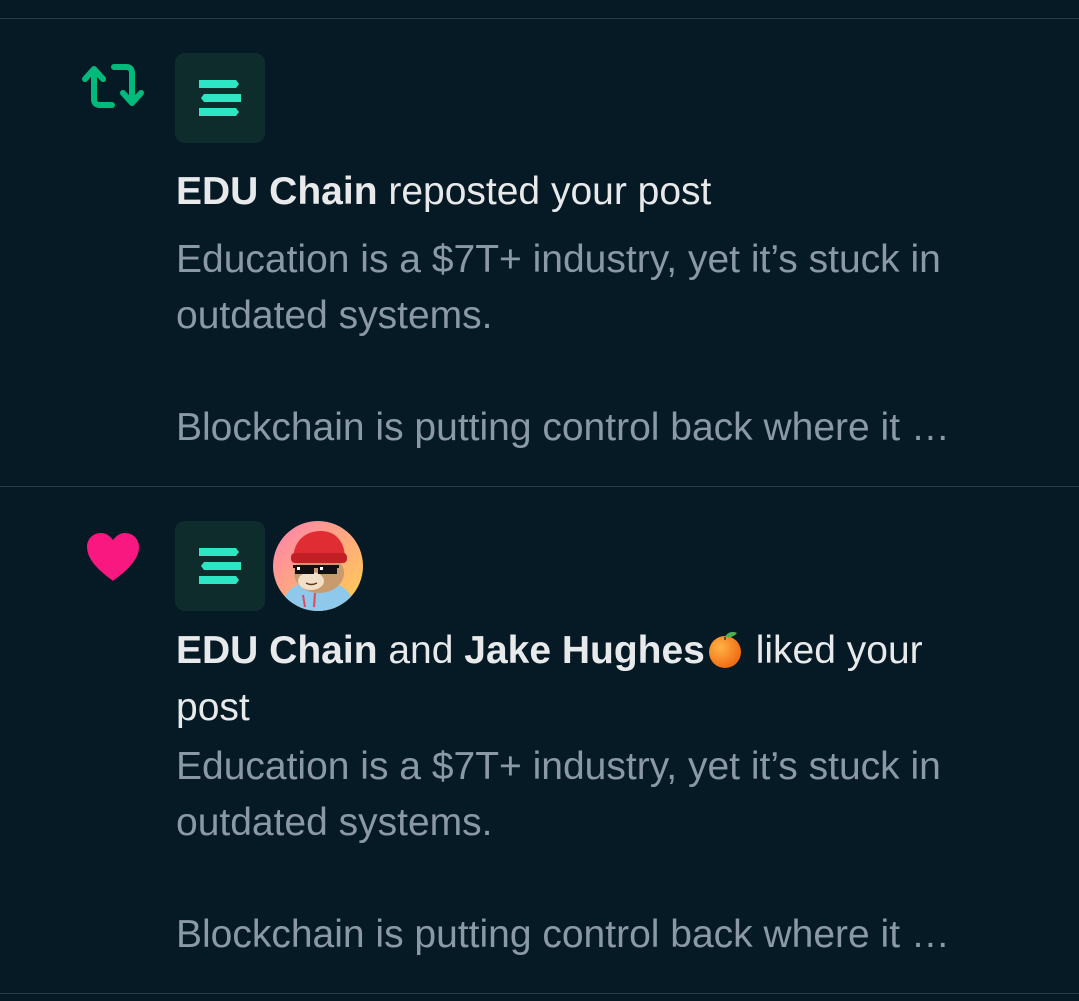 This screenshot has width=1079, height=1001. Describe the element at coordinates (113, 557) in the screenshot. I see `heart-icon` at that location.